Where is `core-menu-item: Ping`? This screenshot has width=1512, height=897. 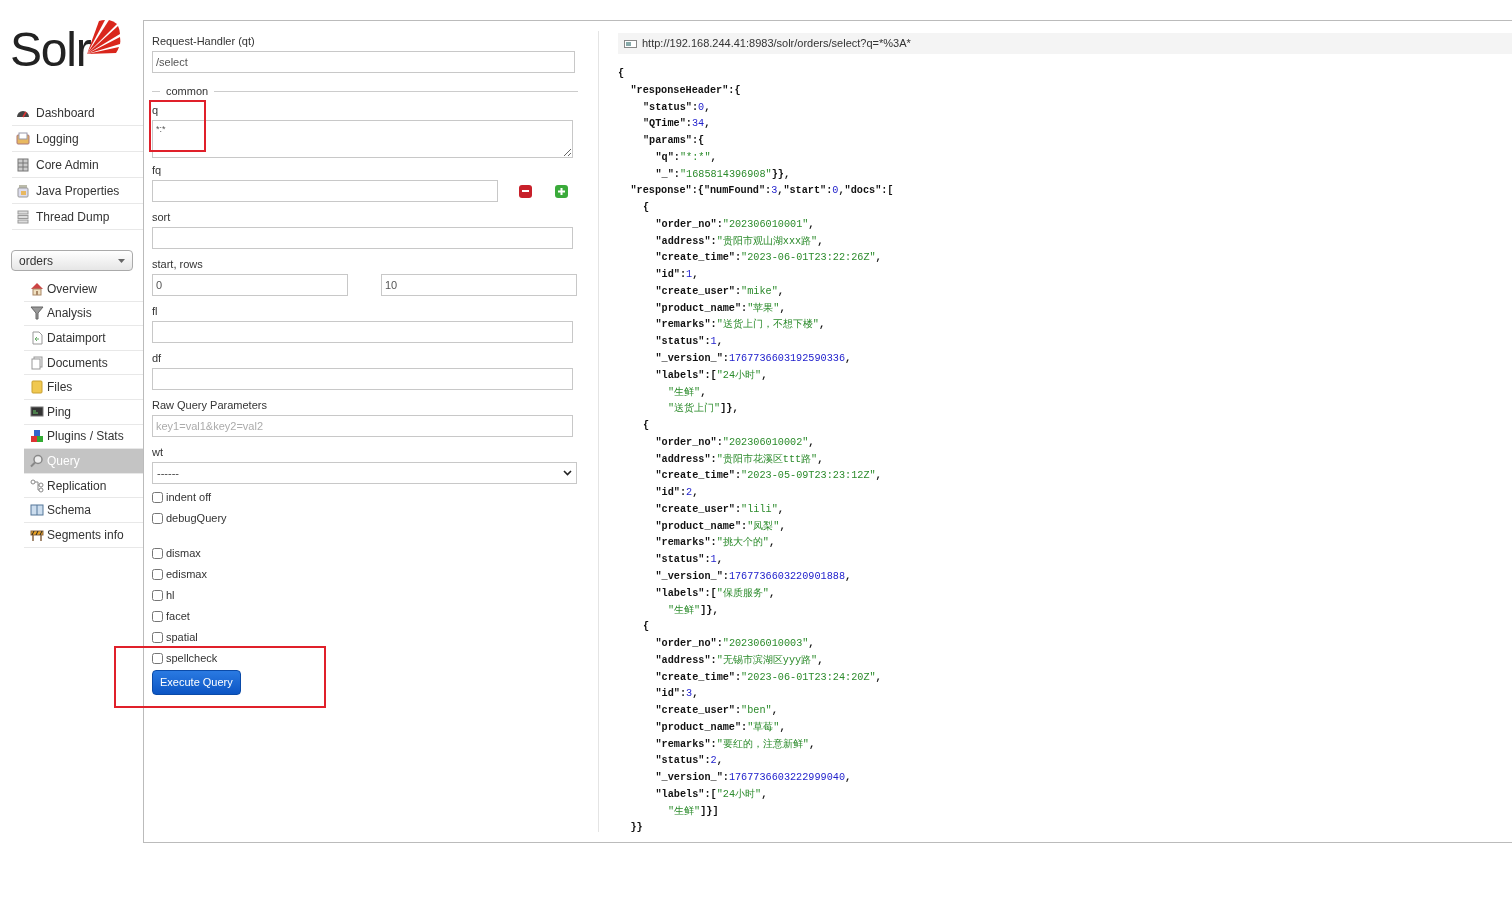
core-menu-item: Ping is located at coordinates (83, 412).